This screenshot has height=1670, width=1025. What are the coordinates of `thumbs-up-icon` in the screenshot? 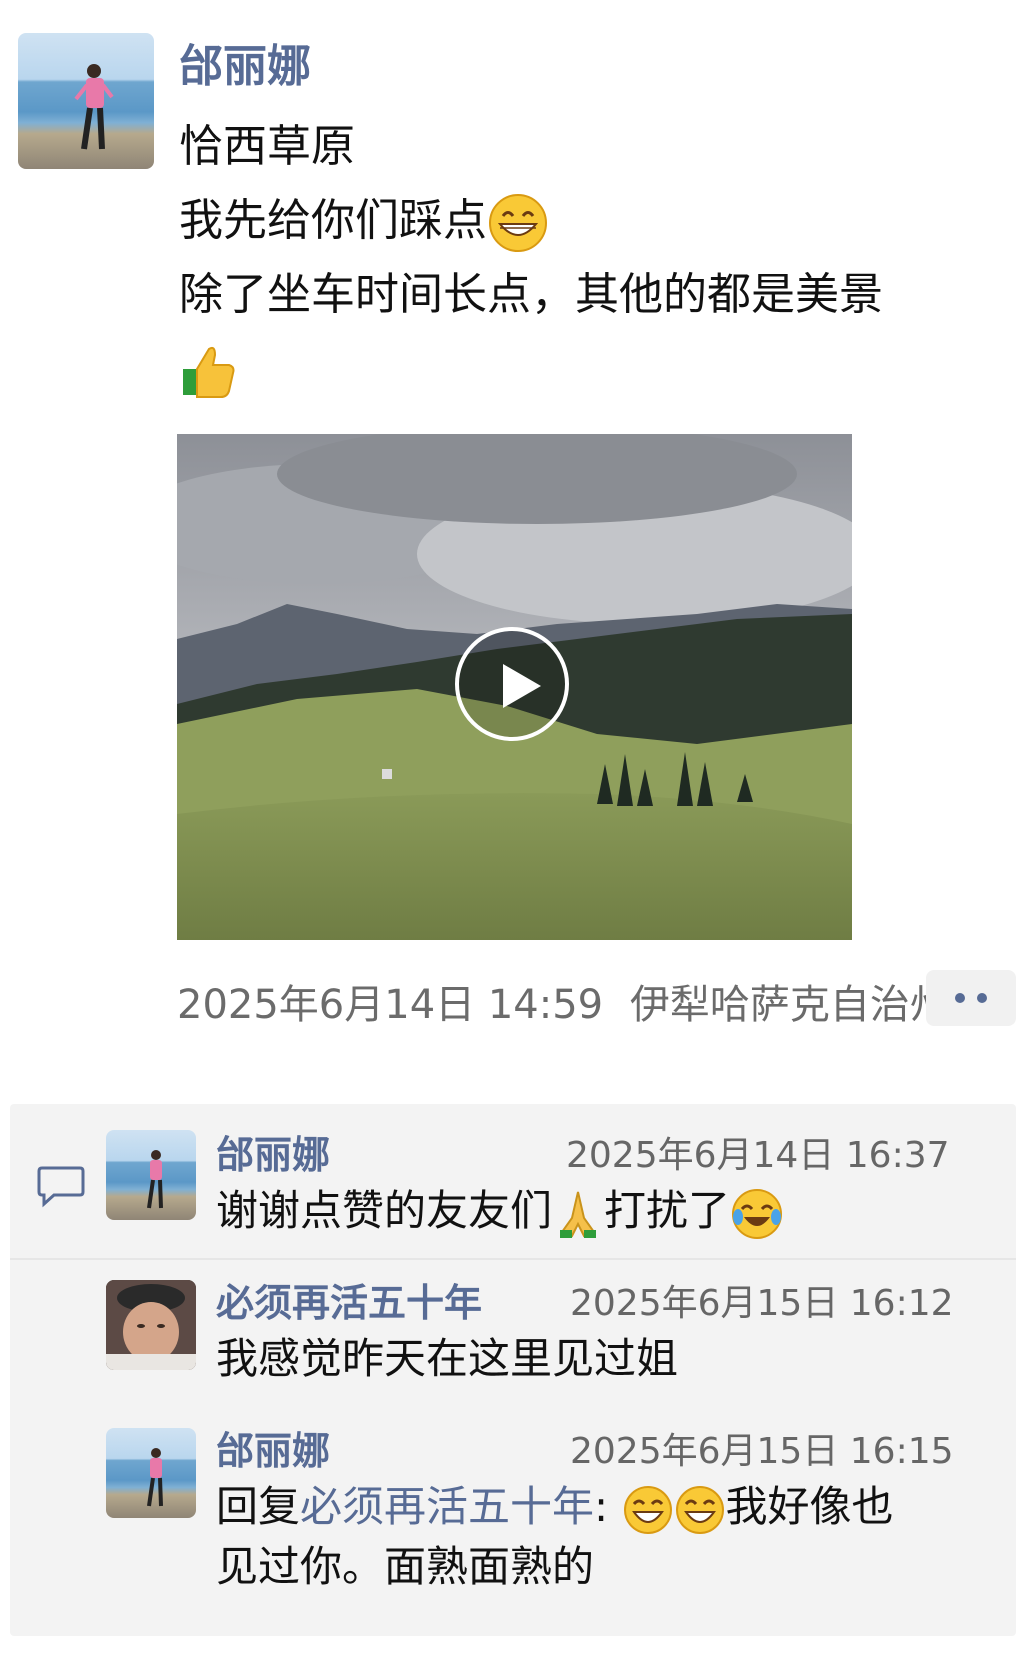 It's located at (209, 372).